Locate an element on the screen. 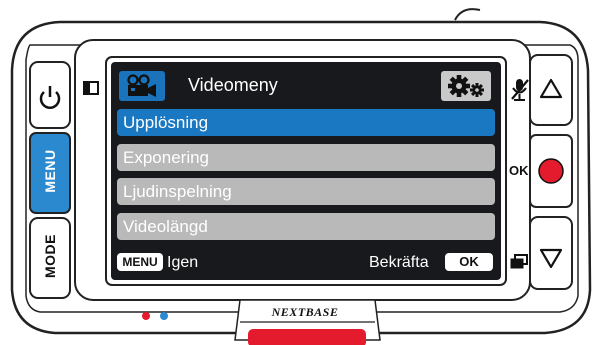 This screenshot has height=345, width=601. bottom-tab is located at coordinates (310, 335).